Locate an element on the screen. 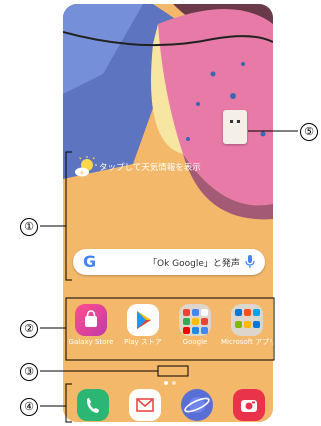 Image resolution: width=321 pixels, height=426 pixels. callout-number: ① is located at coordinates (29, 227).